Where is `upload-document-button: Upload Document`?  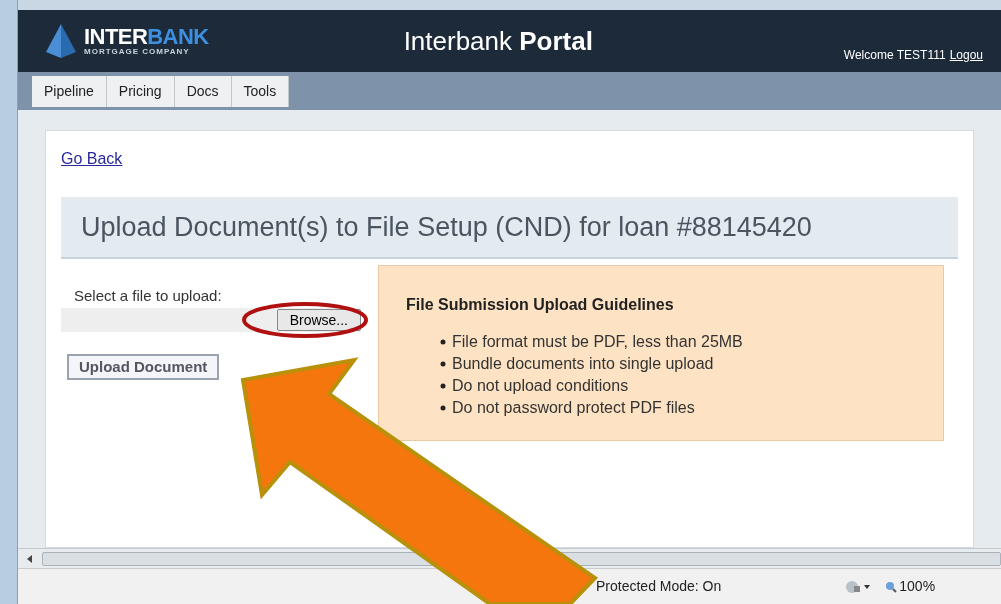
upload-document-button: Upload Document is located at coordinates (143, 366).